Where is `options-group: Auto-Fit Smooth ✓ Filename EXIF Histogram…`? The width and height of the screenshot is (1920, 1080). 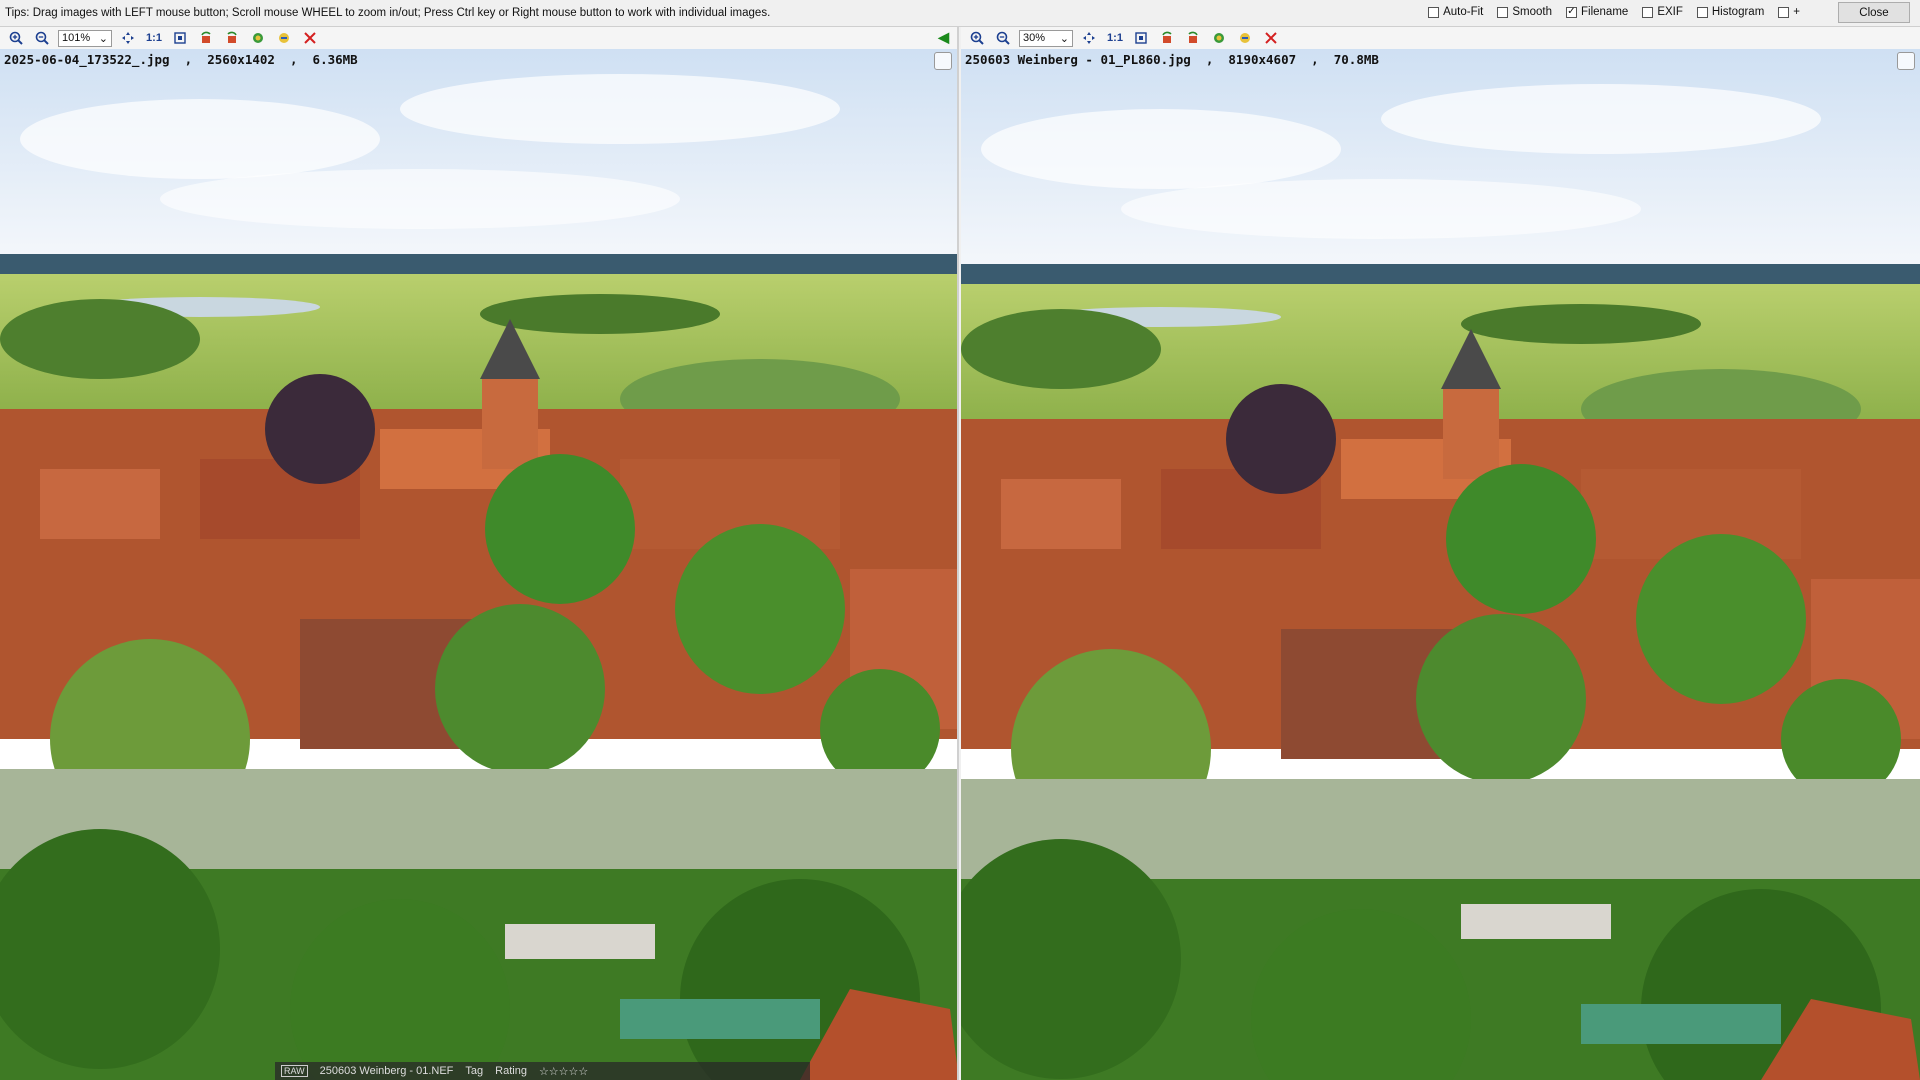
options-group: Auto-Fit Smooth ✓ Filename EXIF Histogram… is located at coordinates (1614, 12).